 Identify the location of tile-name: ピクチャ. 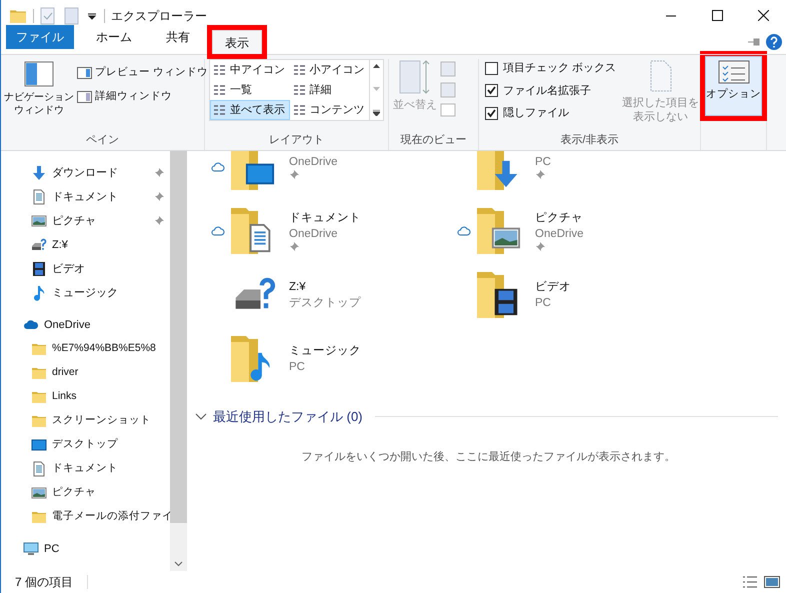
(559, 218).